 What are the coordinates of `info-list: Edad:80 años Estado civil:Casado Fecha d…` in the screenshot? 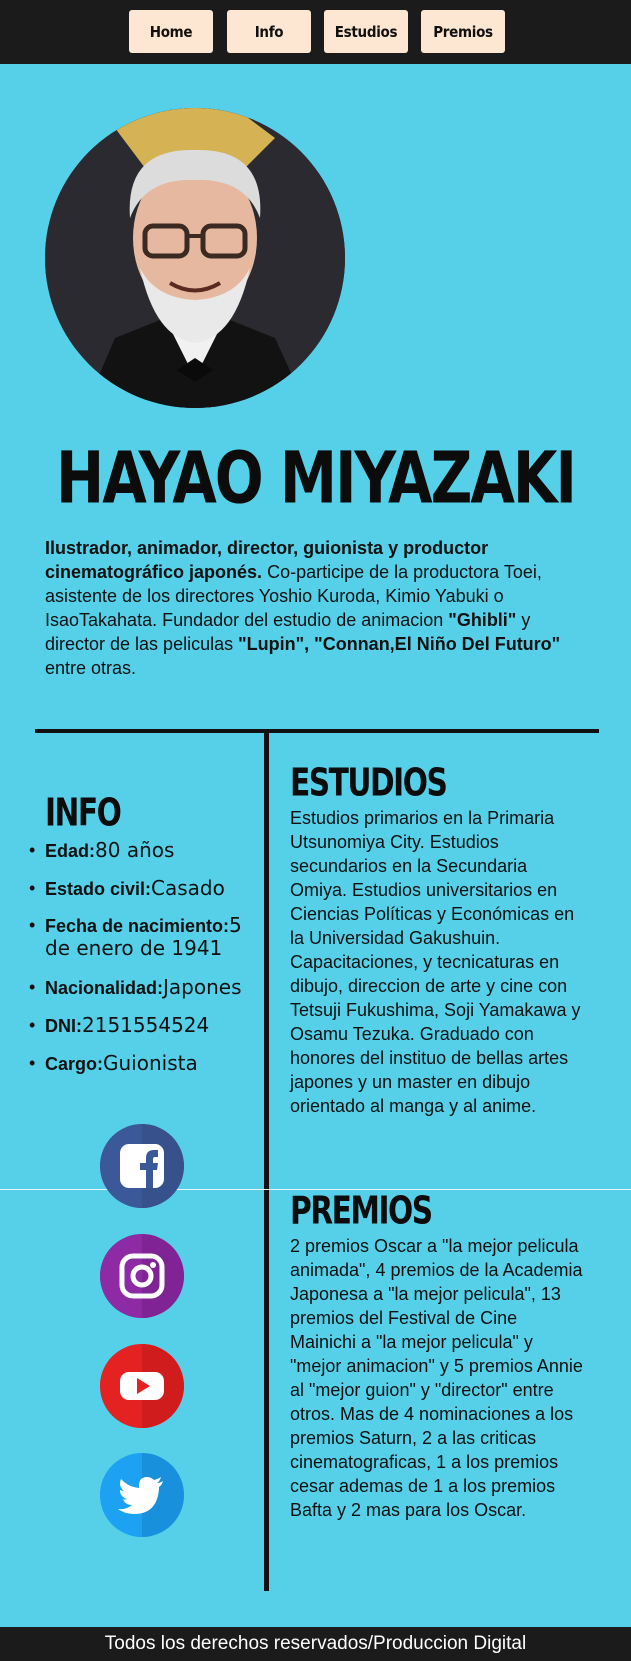 It's located at (148, 963).